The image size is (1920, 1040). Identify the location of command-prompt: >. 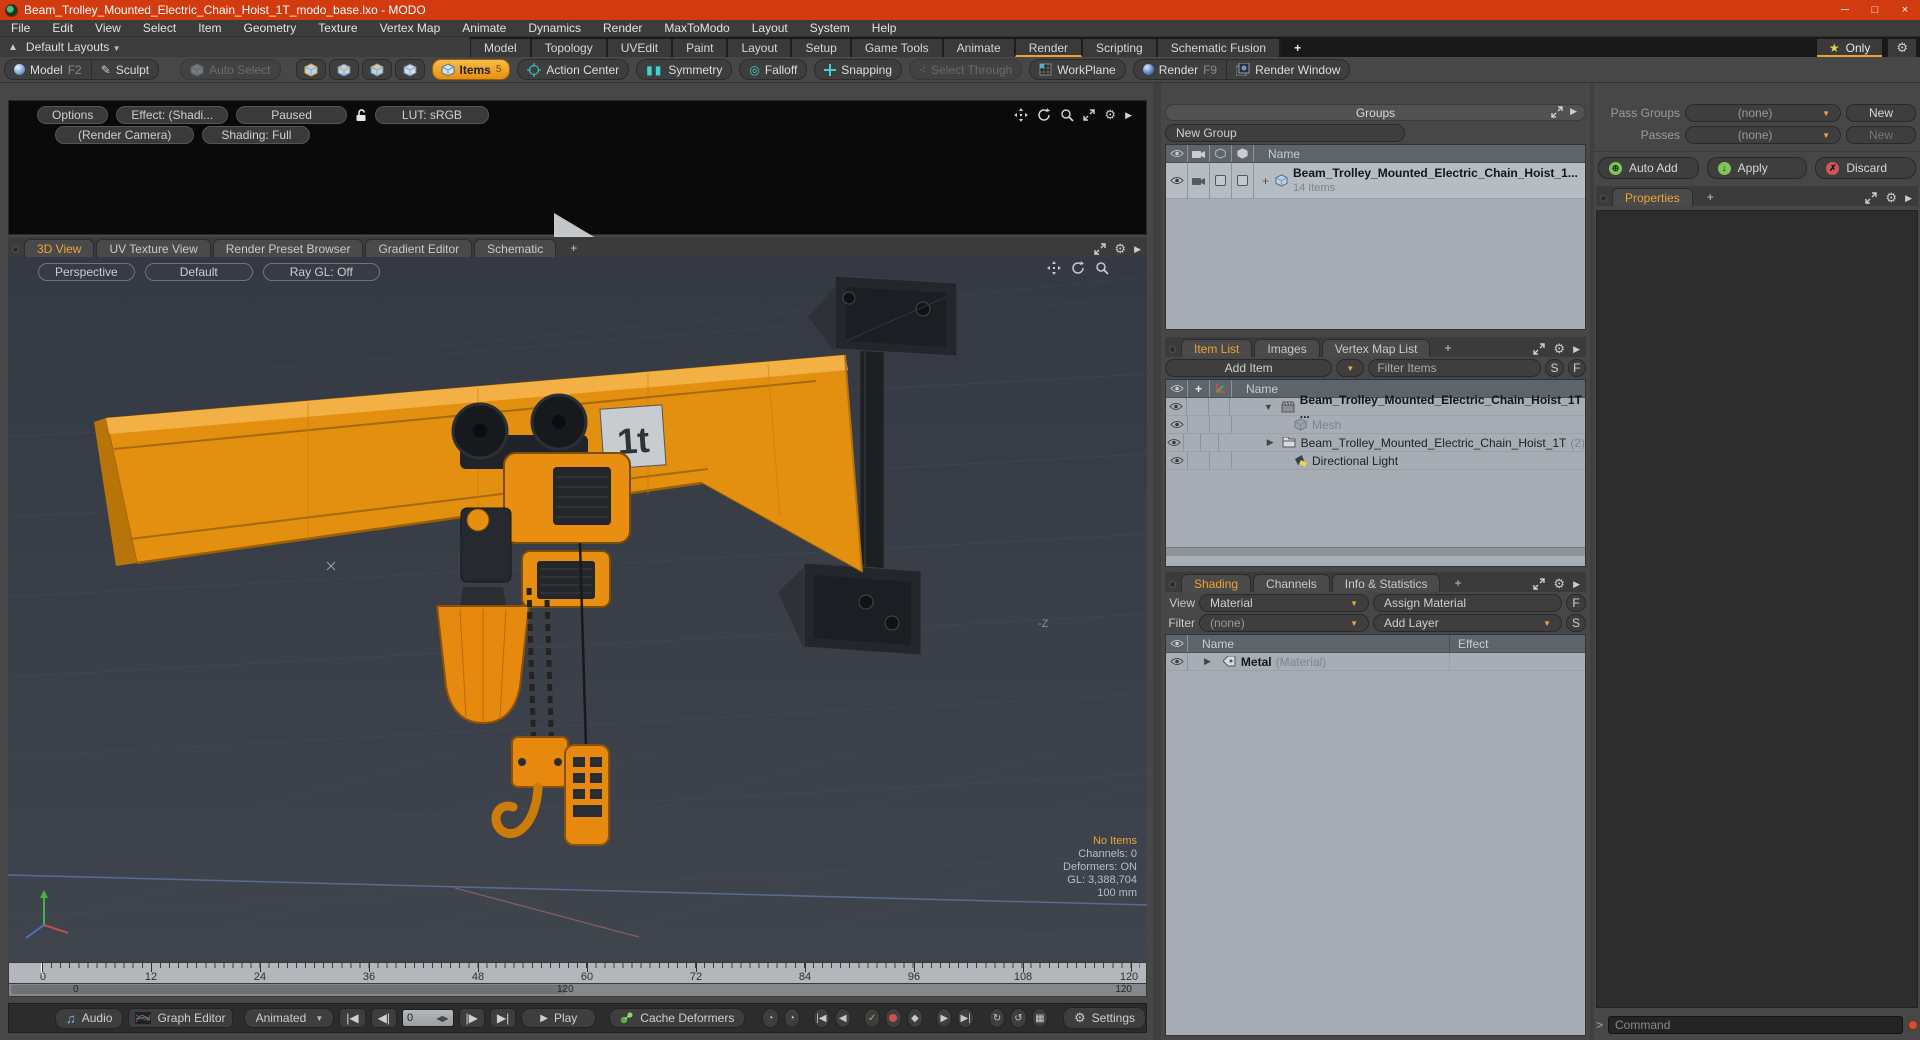
(1599, 1025).